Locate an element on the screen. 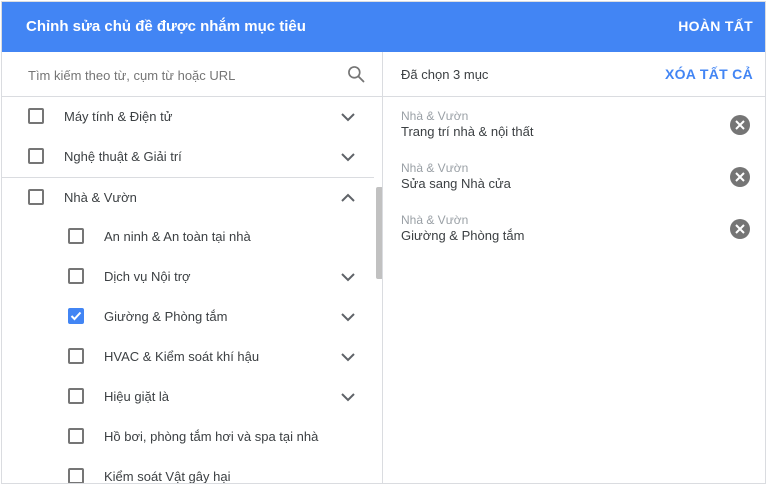  search-icon is located at coordinates (356, 74).